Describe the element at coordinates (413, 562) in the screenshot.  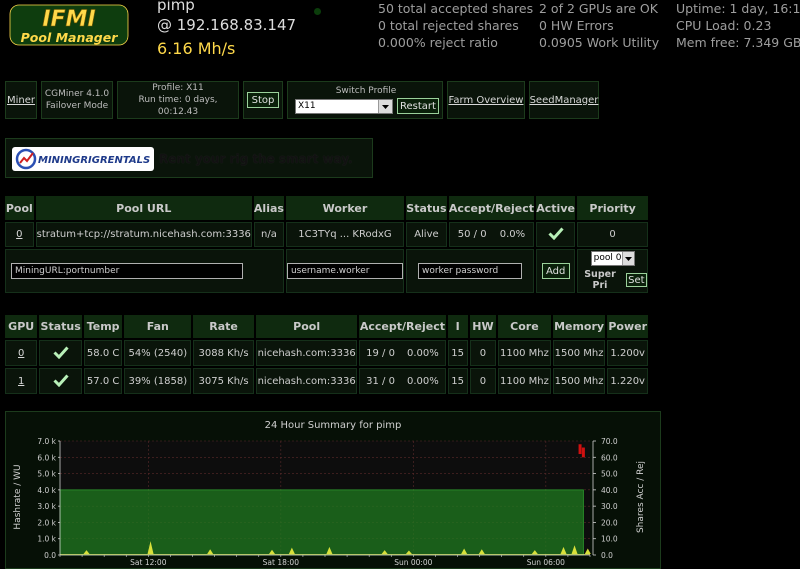
I see `x-tick-label: Sun 00:00` at that location.